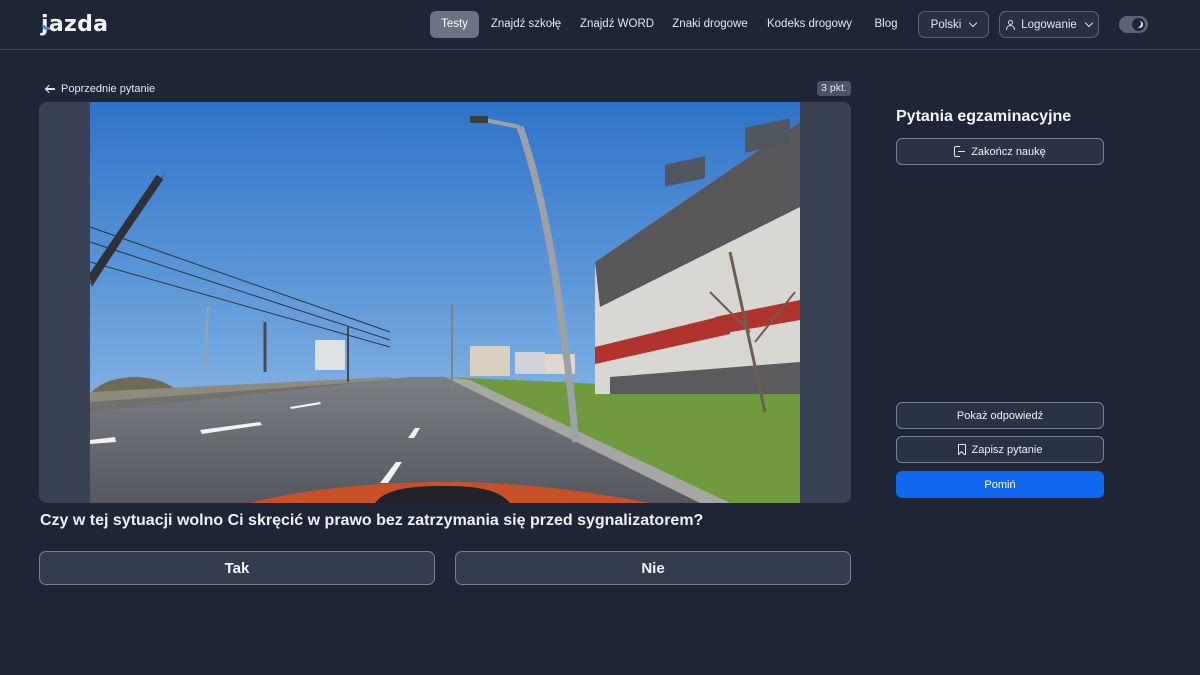 This screenshot has height=675, width=1200. Describe the element at coordinates (961, 449) in the screenshot. I see `bookmark-icon` at that location.